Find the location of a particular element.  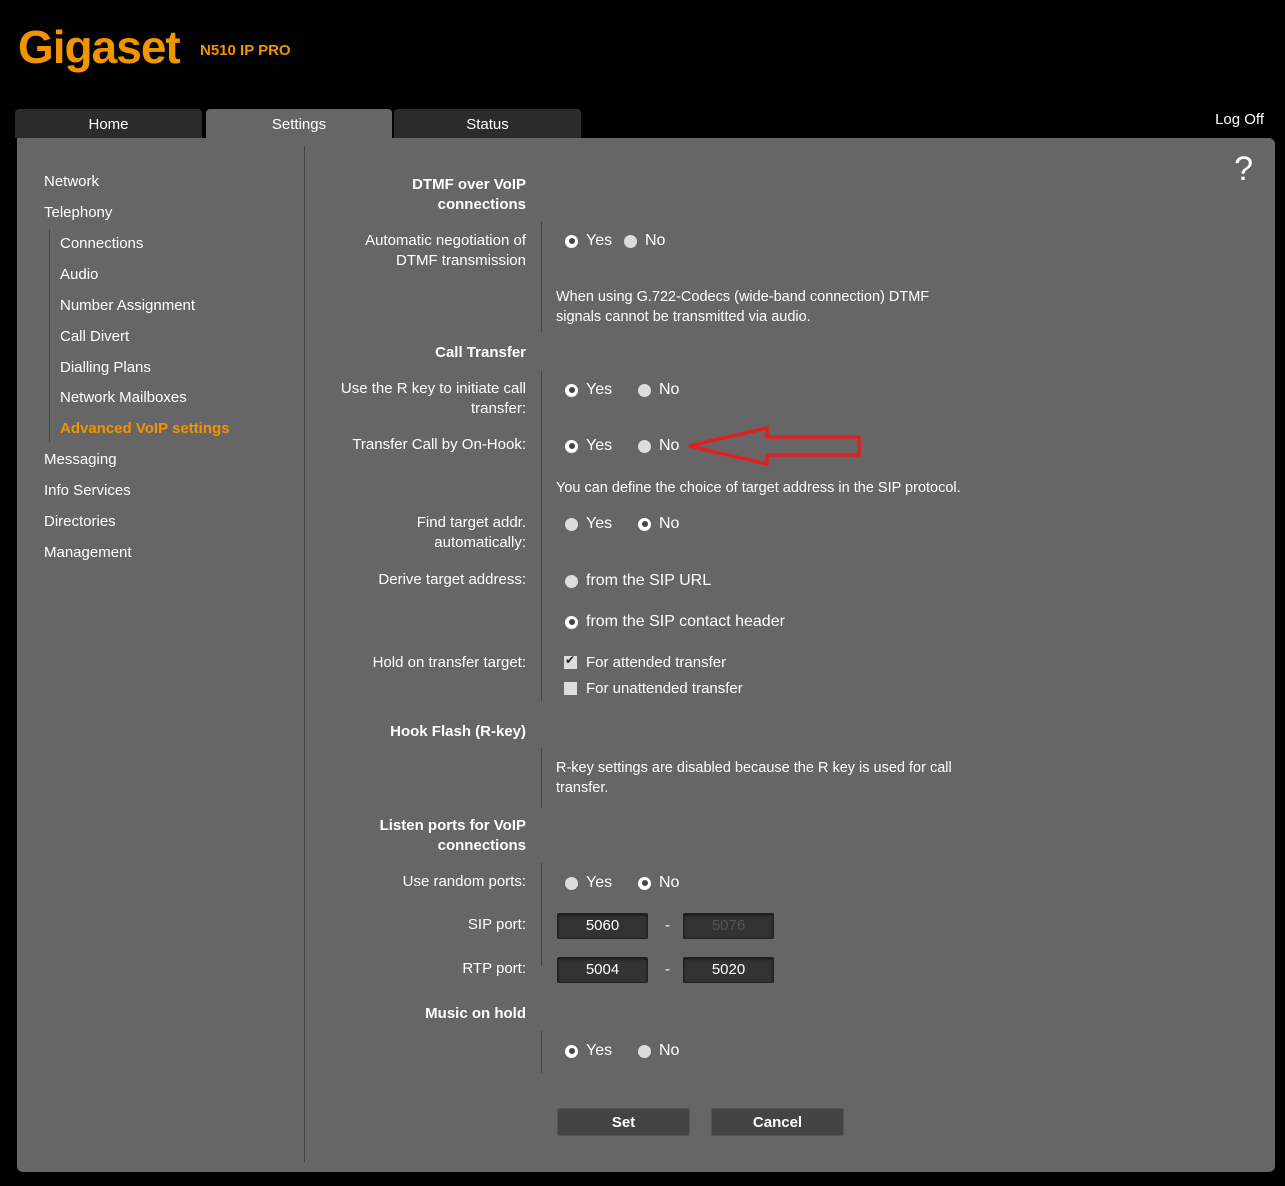

sidebar-item-messaging: Messaging is located at coordinates (80, 459).